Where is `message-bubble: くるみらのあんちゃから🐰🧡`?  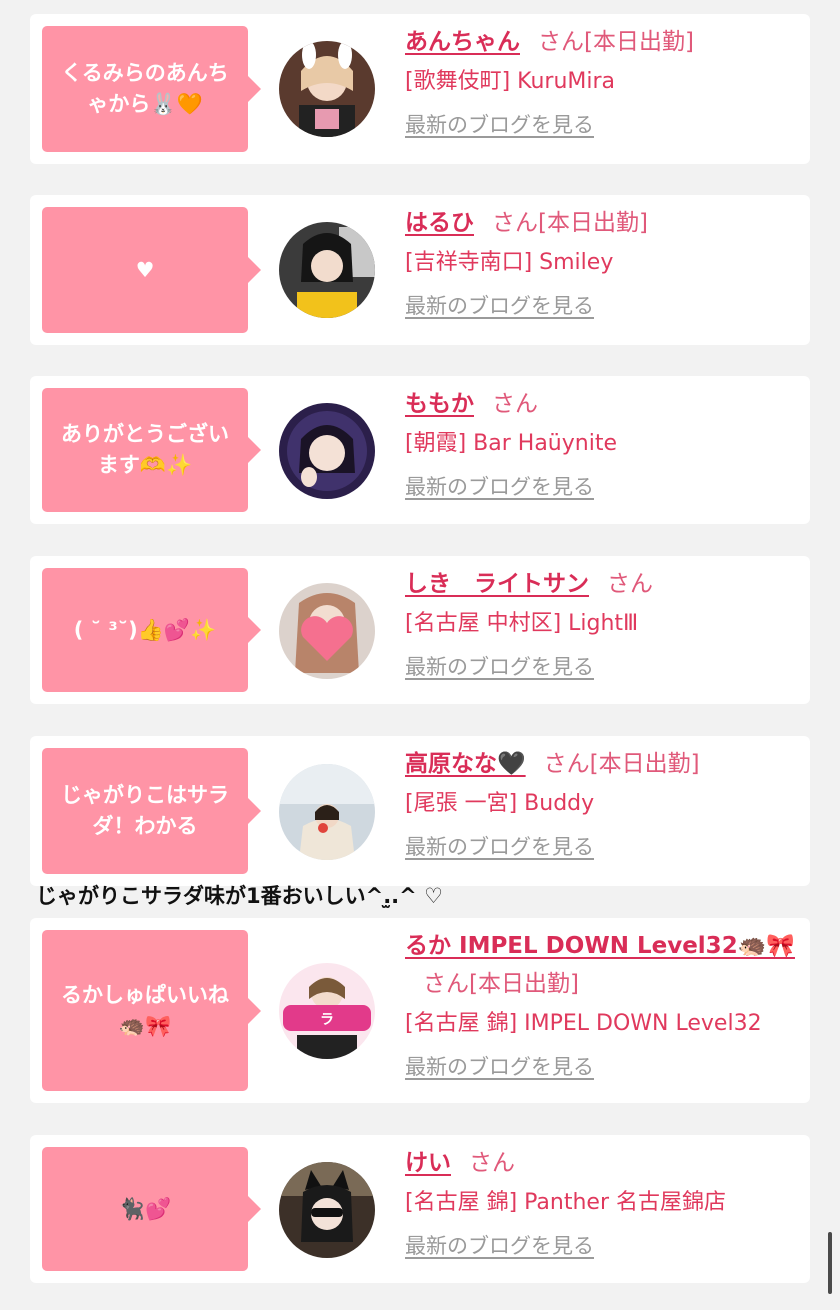
message-bubble: くるみらのあんちゃから🐰🧡 is located at coordinates (151, 89).